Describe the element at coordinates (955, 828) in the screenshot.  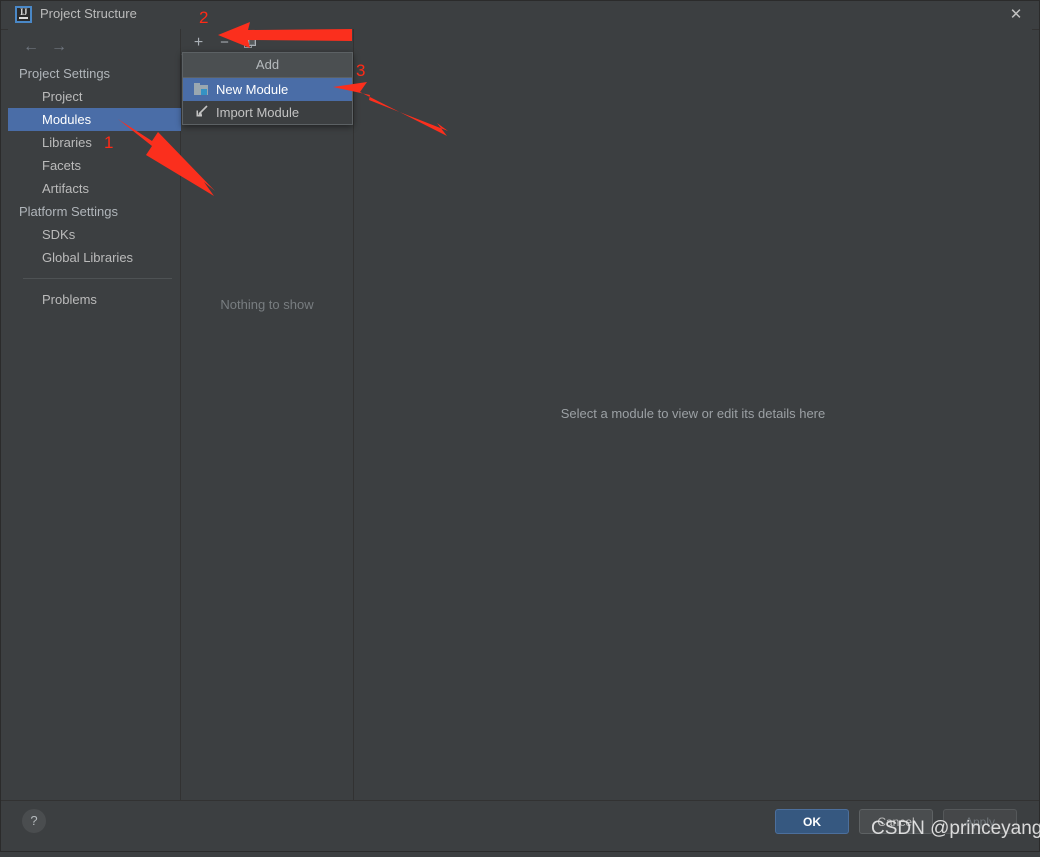
I see `csdn-watermark: CSDN @princeyang_` at that location.